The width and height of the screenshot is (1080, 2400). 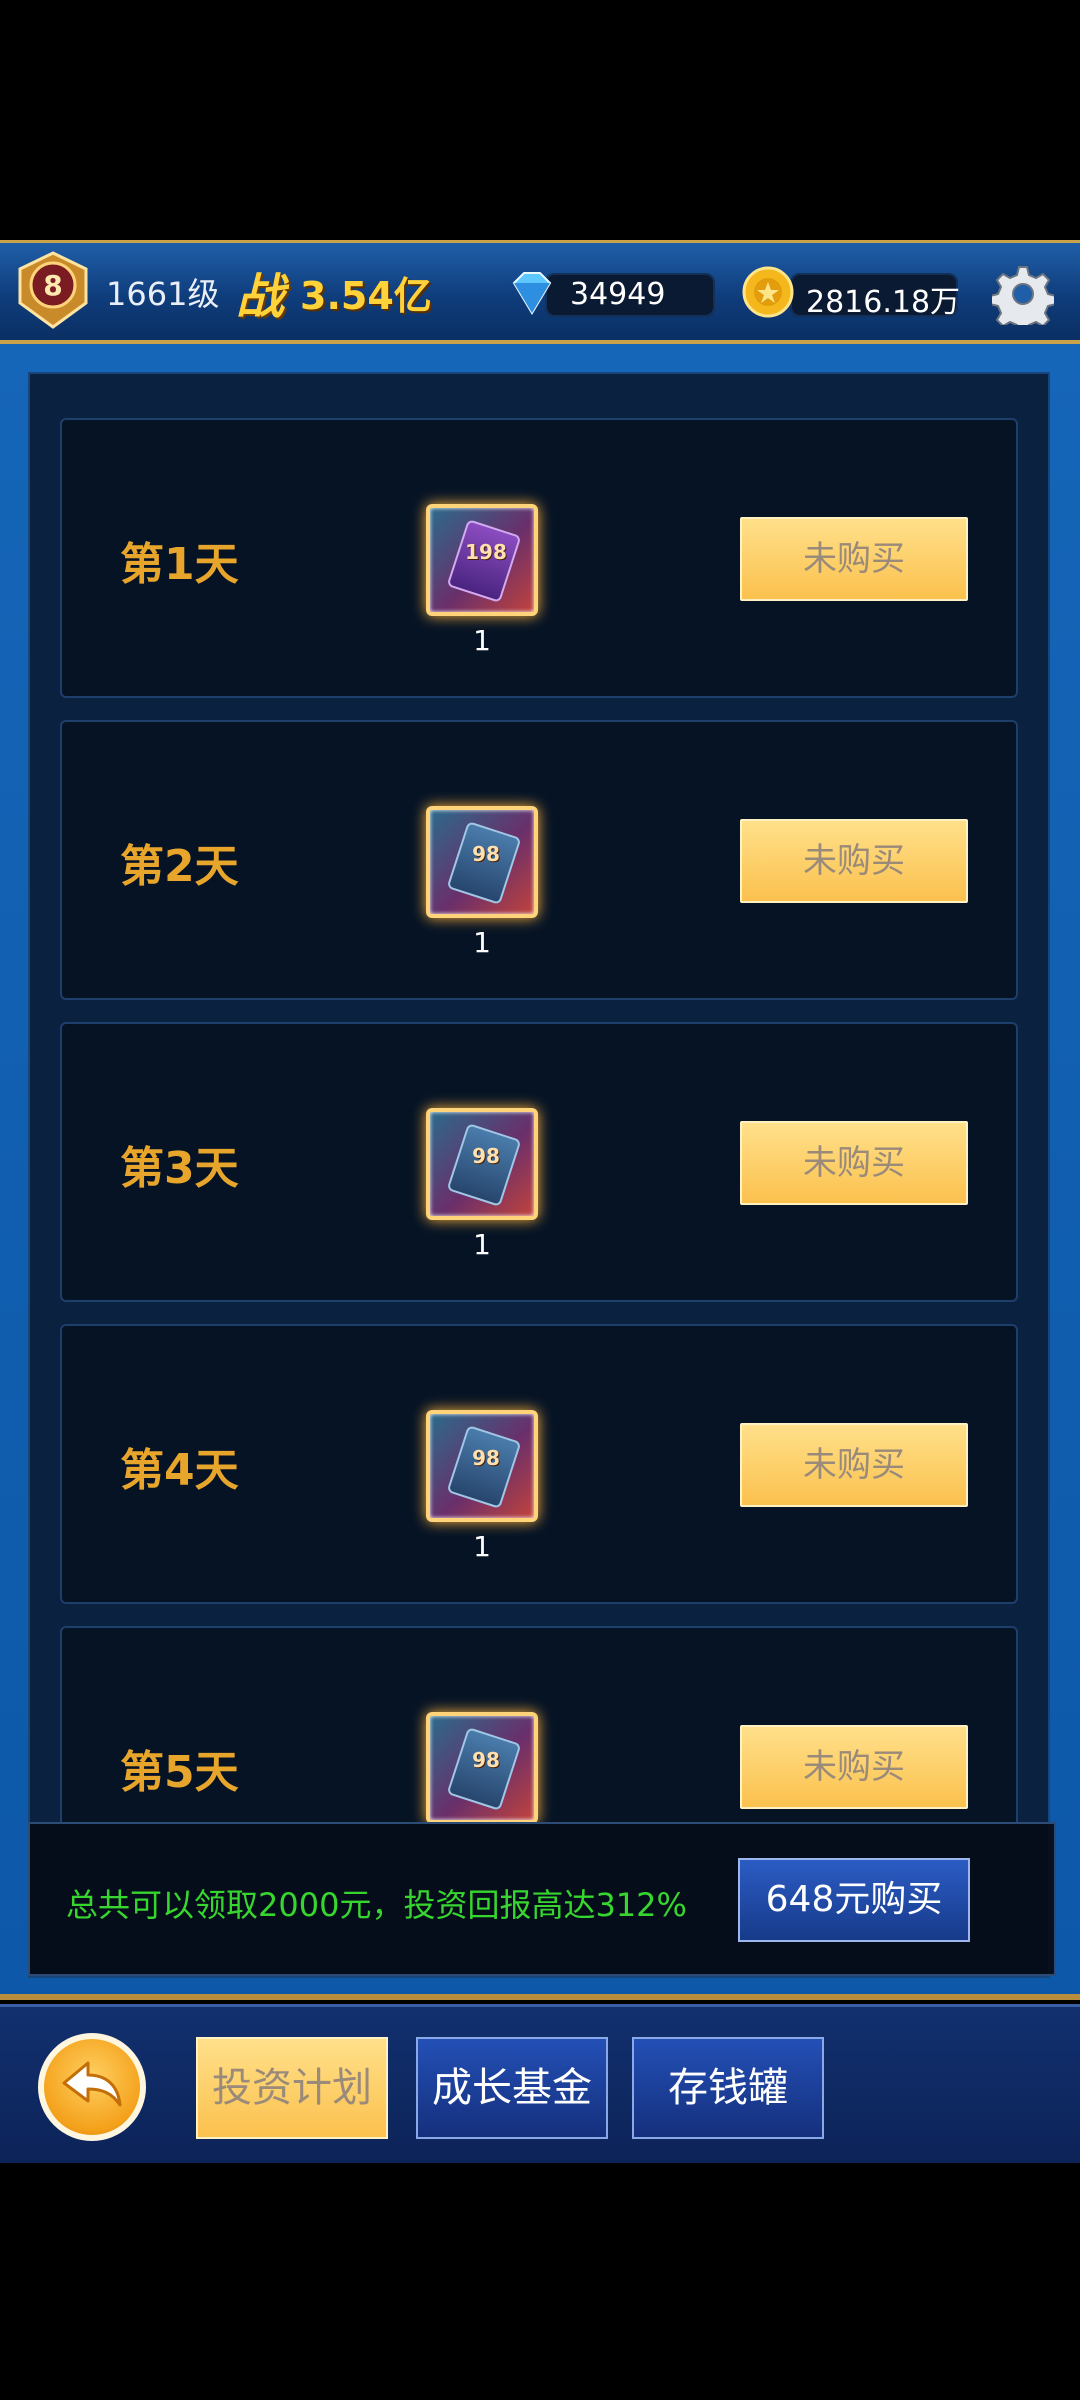 I want to click on day-label: 第3天, so click(x=179, y=1168).